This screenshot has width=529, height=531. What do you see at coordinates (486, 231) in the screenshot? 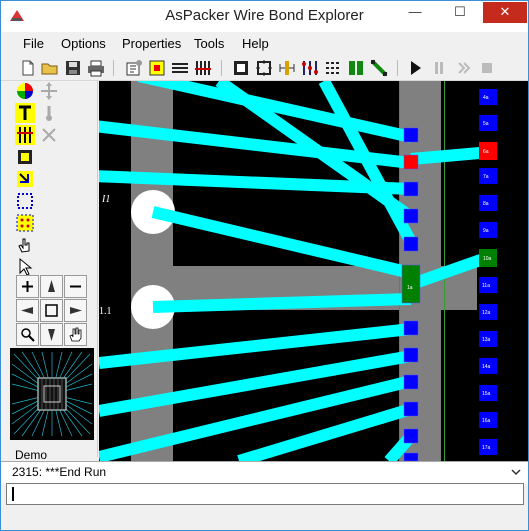
I see `right-pad-label: 9a` at bounding box center [486, 231].